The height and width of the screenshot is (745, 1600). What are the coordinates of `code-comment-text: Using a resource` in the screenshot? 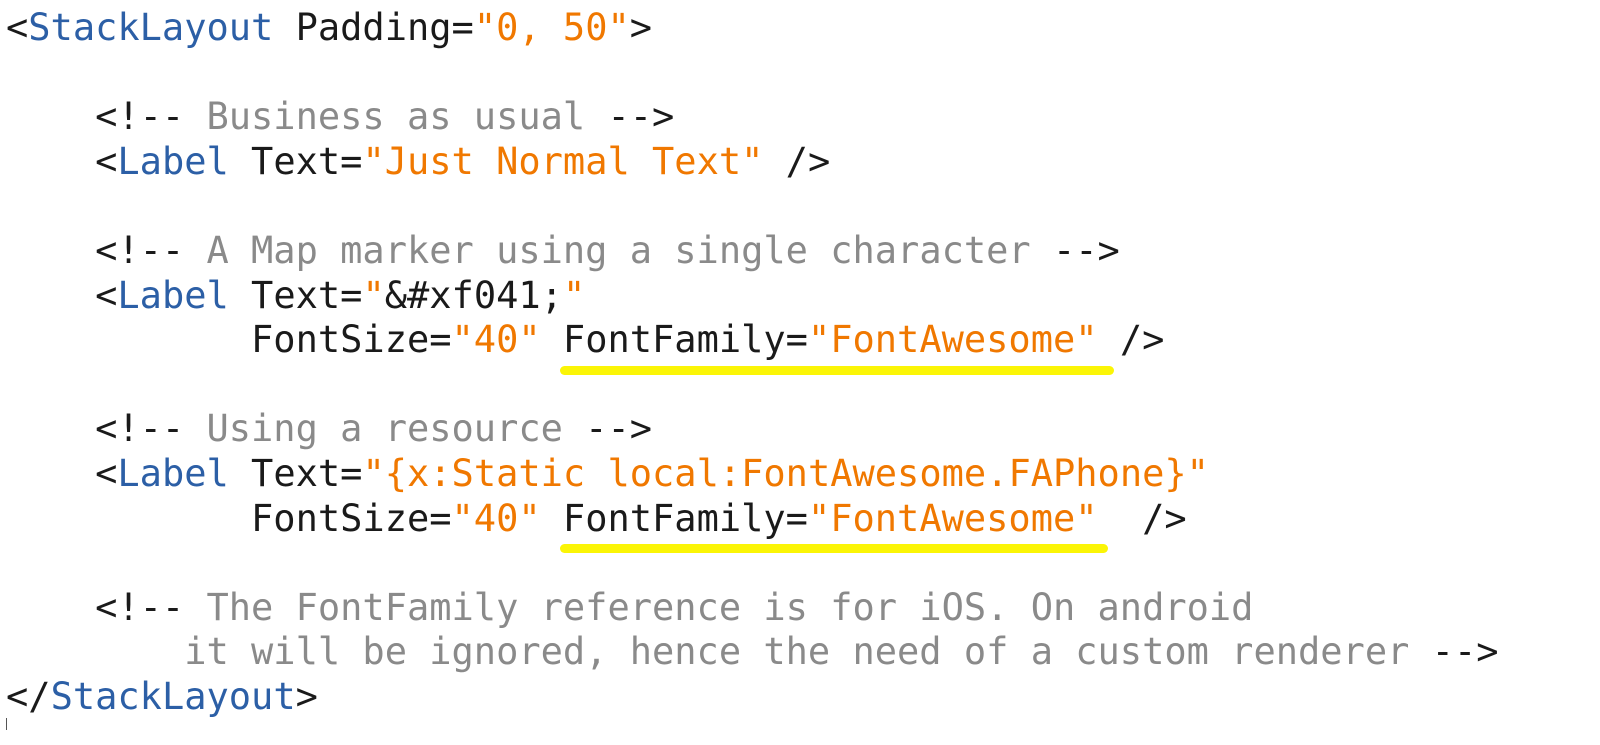 It's located at (384, 429).